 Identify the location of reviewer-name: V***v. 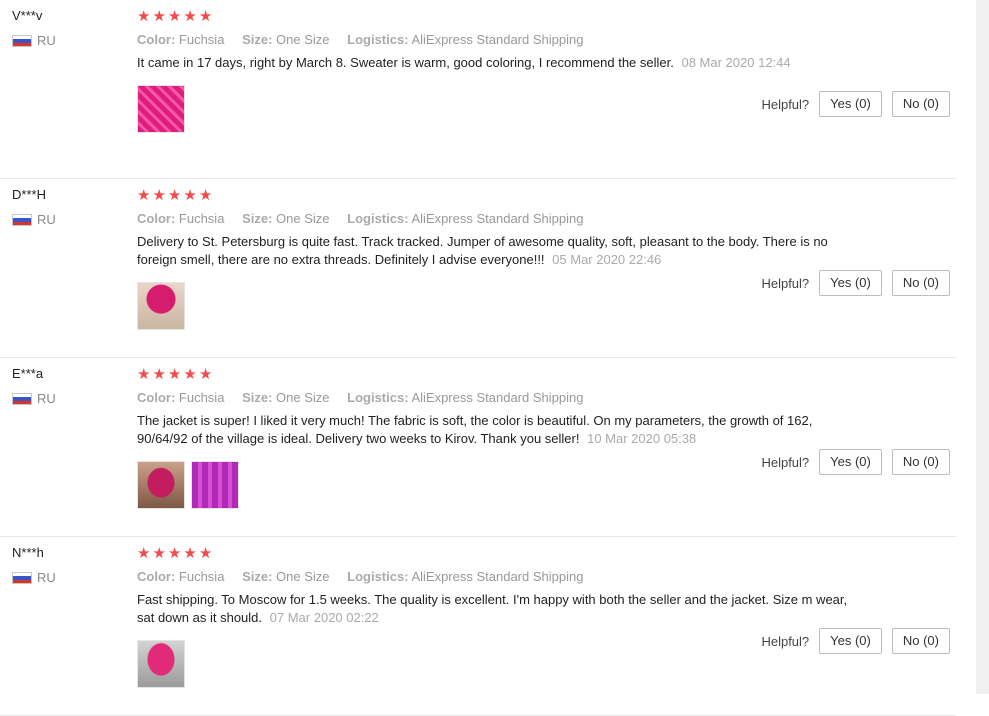
(27, 15).